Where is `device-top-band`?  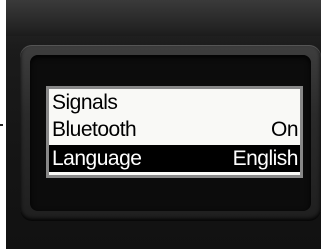
device-top-band is located at coordinates (163, 18).